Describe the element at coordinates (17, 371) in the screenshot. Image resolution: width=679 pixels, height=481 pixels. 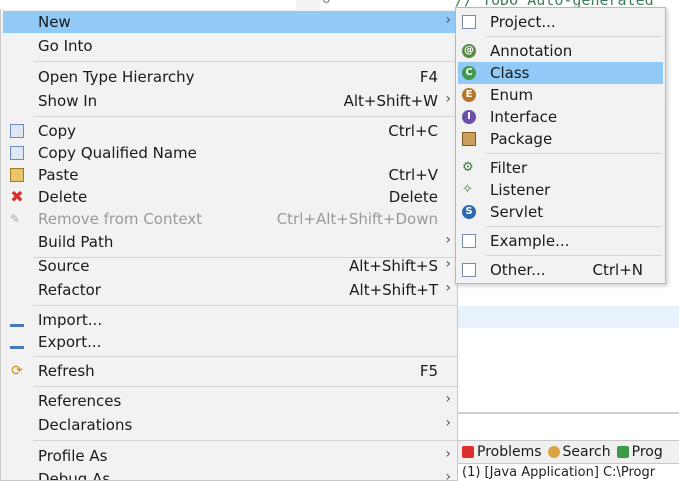
I see `refresh-icon: ⟳` at that location.